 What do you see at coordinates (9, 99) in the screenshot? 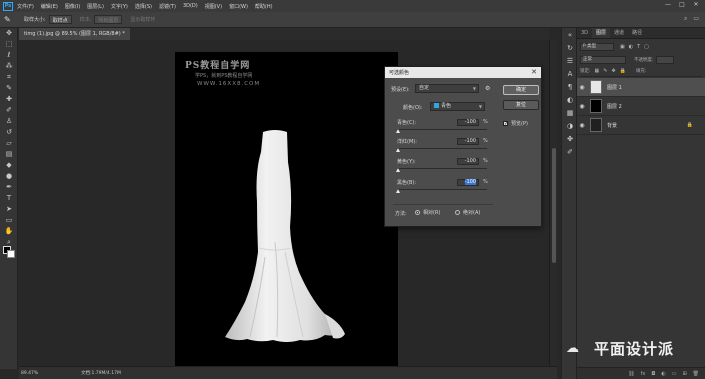
I see `healing-brush-tool-icon: ✚` at bounding box center [9, 99].